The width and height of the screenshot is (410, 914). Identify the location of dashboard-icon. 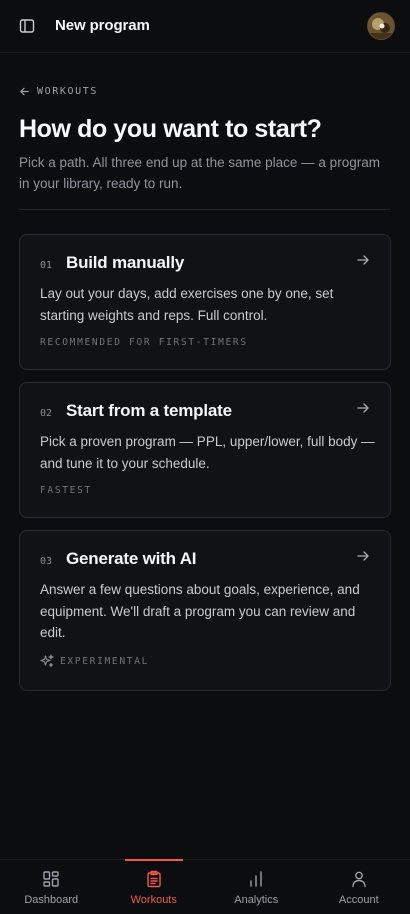
(51, 879).